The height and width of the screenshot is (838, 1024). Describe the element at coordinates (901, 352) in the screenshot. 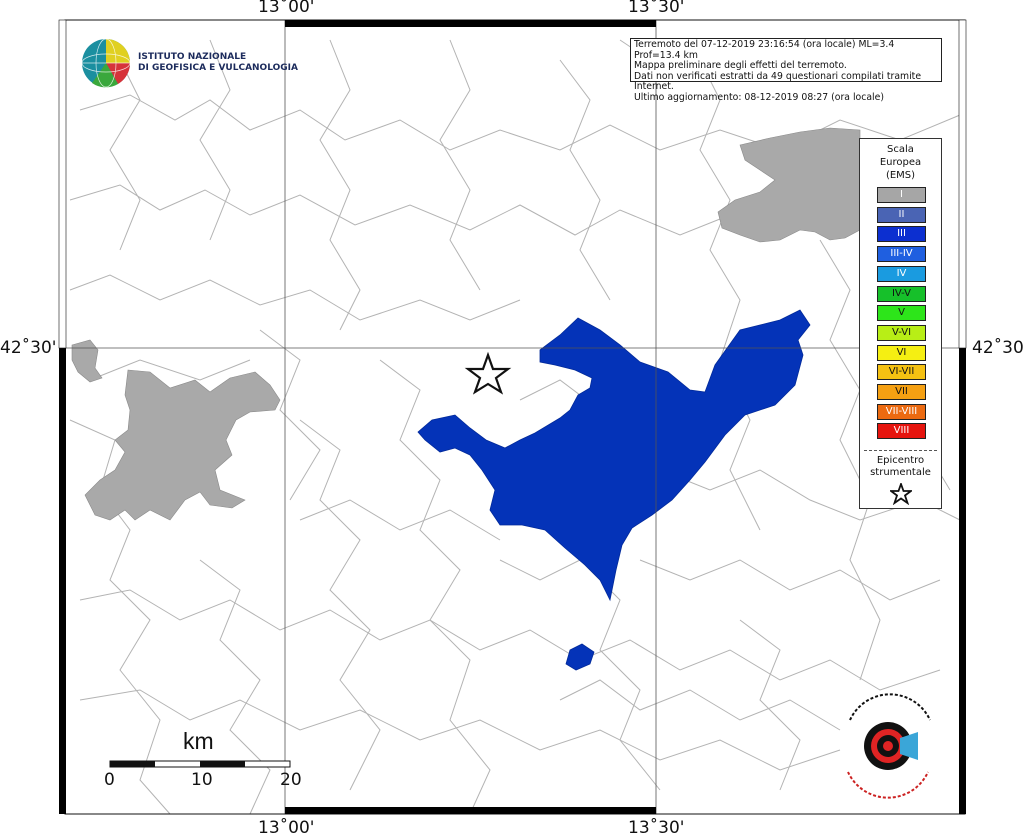

I see `legend-item-vi: VI` at that location.